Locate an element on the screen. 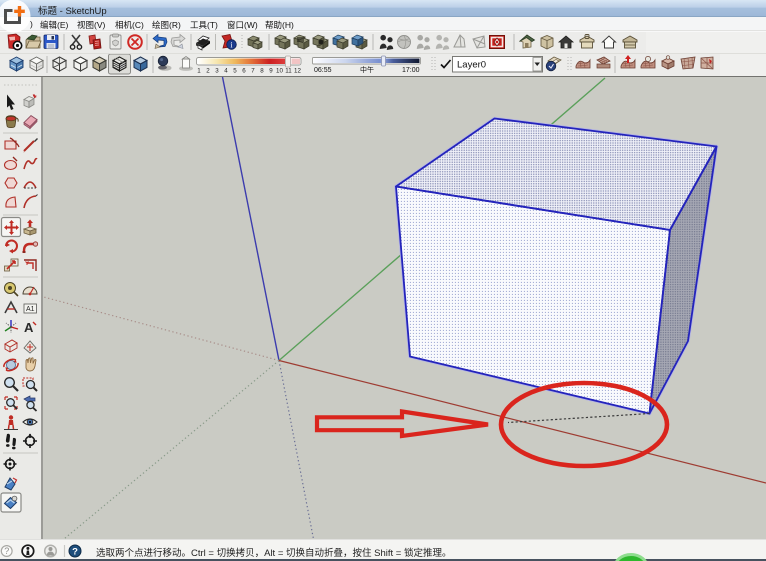 The image size is (766, 561). svg-text: A1 is located at coordinates (30, 309).